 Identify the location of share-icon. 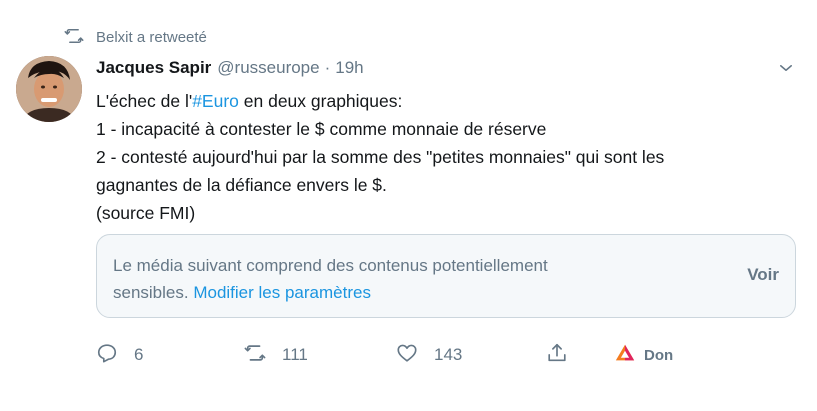
(557, 355).